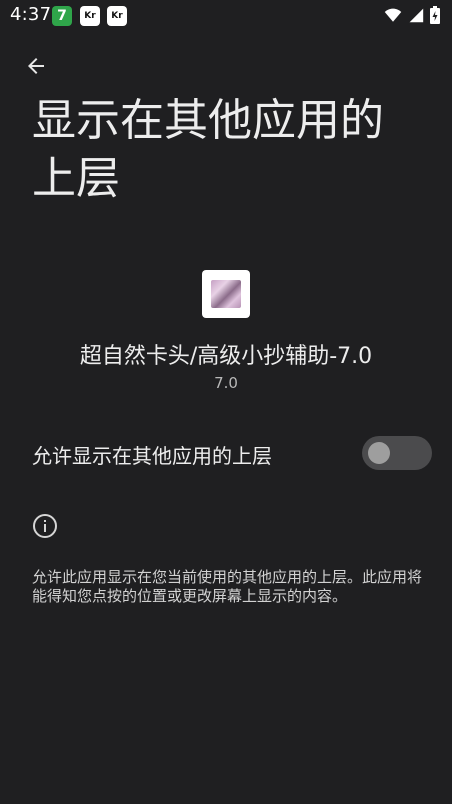 The width and height of the screenshot is (452, 804). I want to click on switch-thumb, so click(379, 453).